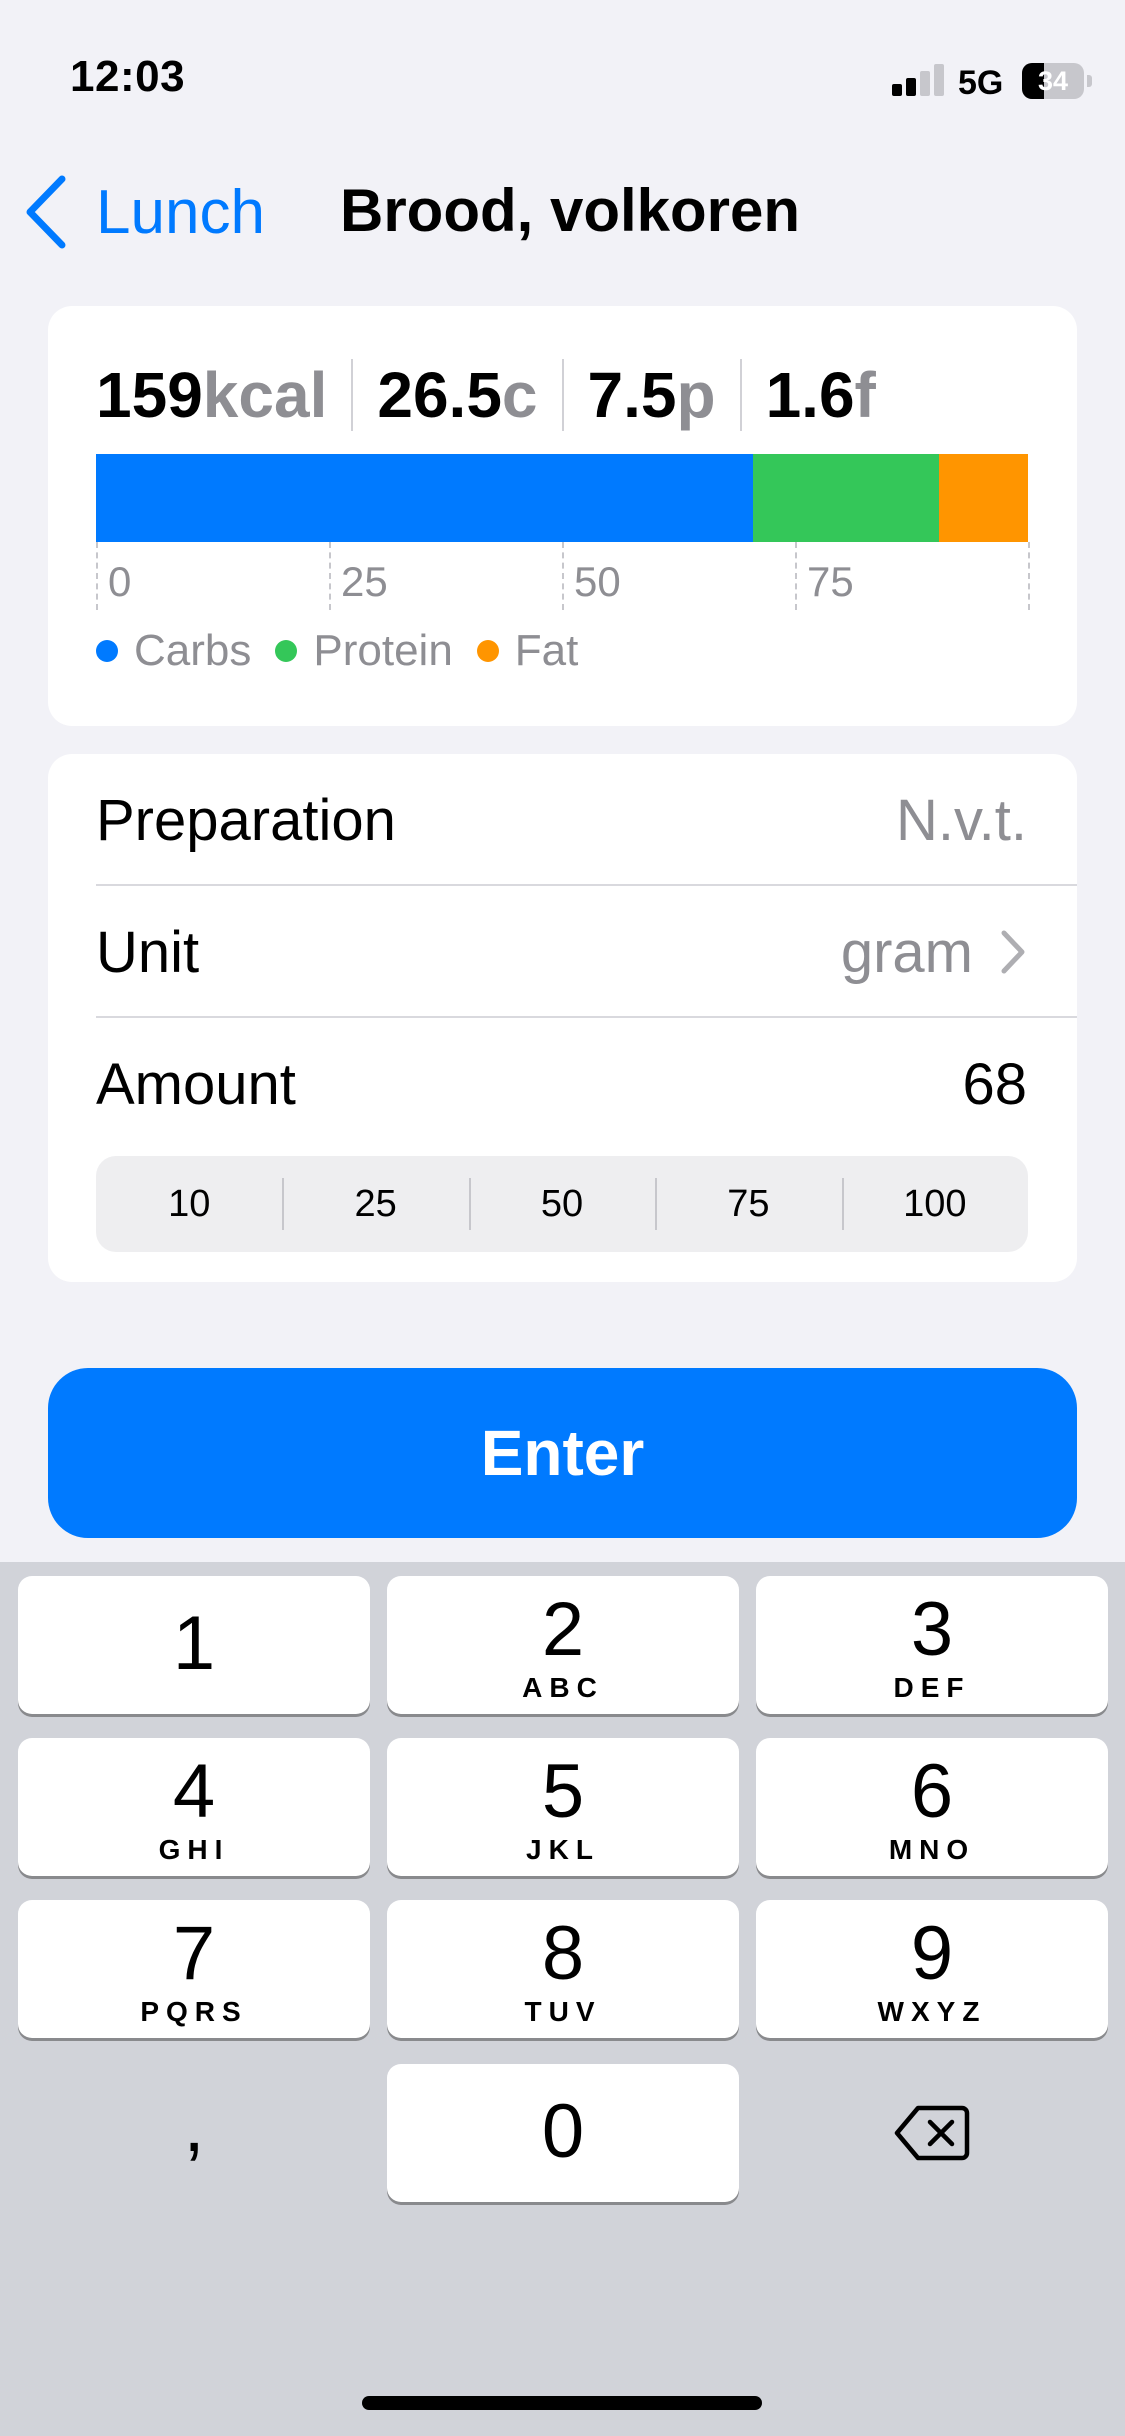 The height and width of the screenshot is (2436, 1125). Describe the element at coordinates (563, 1849) in the screenshot. I see `key-5-letters: JKL` at that location.